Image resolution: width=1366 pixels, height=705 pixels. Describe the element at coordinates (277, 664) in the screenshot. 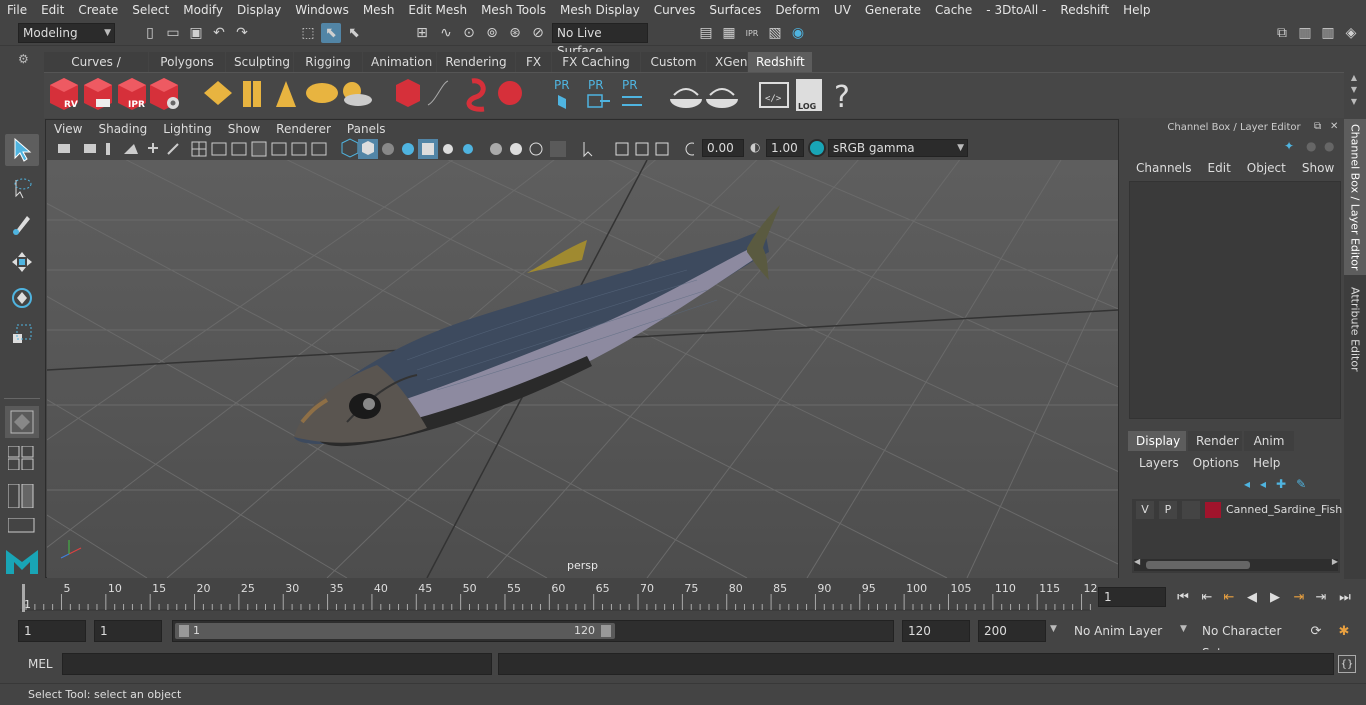

I see `mel-command-input` at that location.